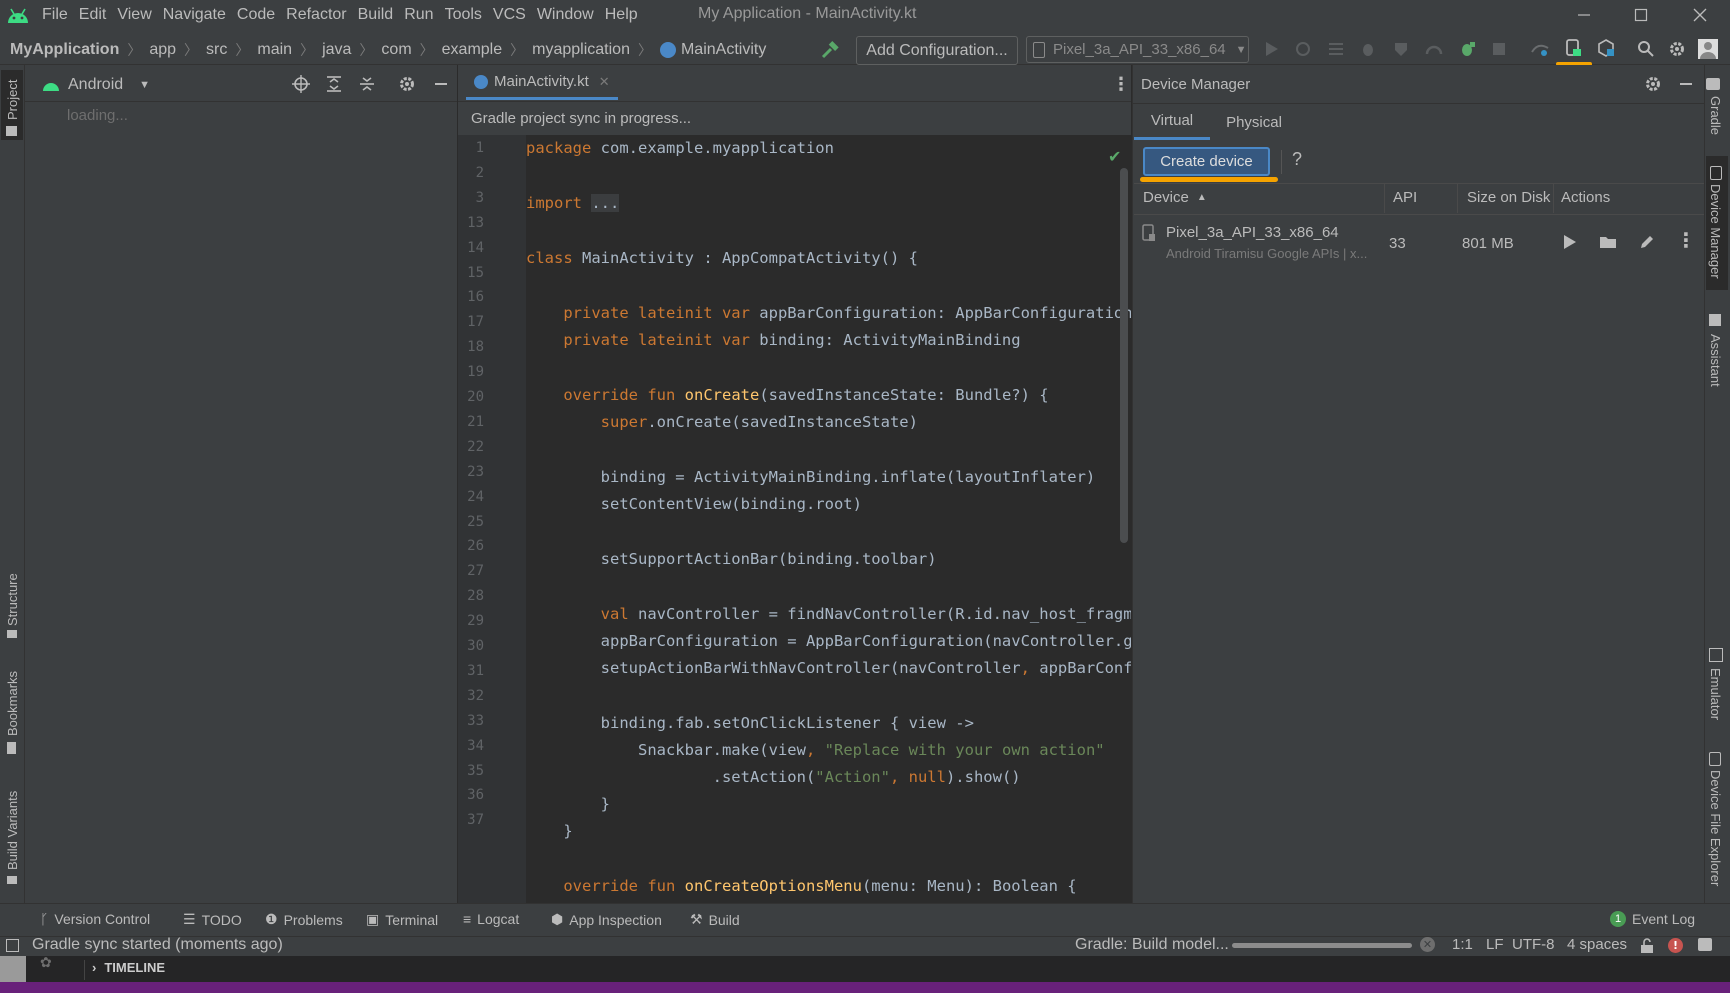 The height and width of the screenshot is (993, 1730). I want to click on cancel-task-icon: ✕, so click(1427, 944).